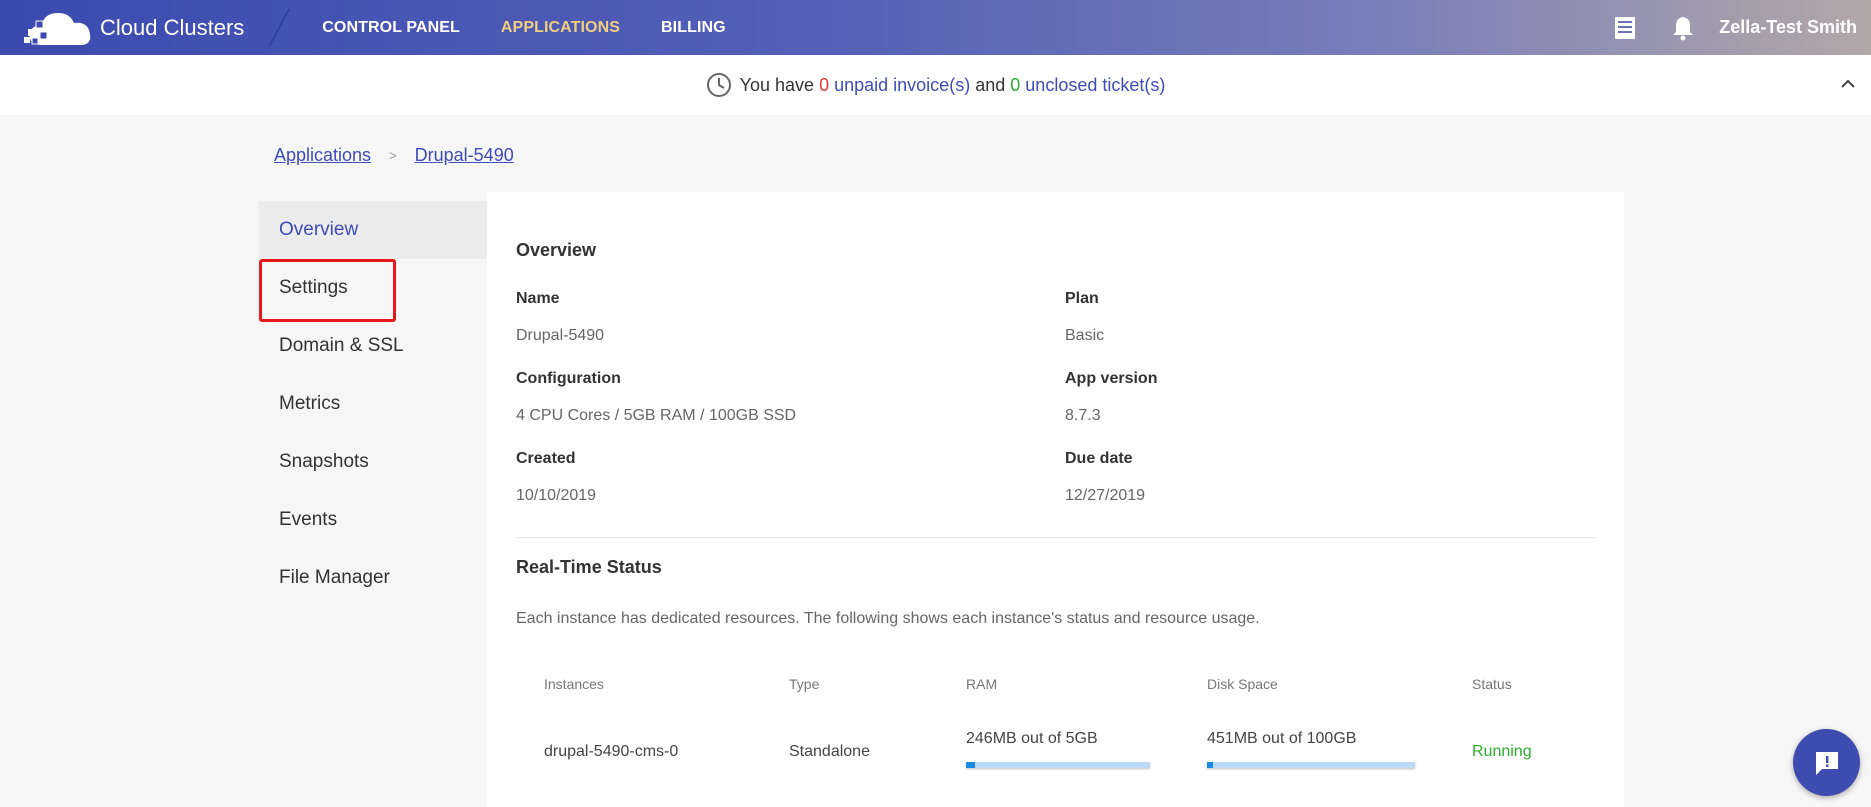 The height and width of the screenshot is (807, 1871). Describe the element at coordinates (556, 250) in the screenshot. I see `overview-title: Overview` at that location.